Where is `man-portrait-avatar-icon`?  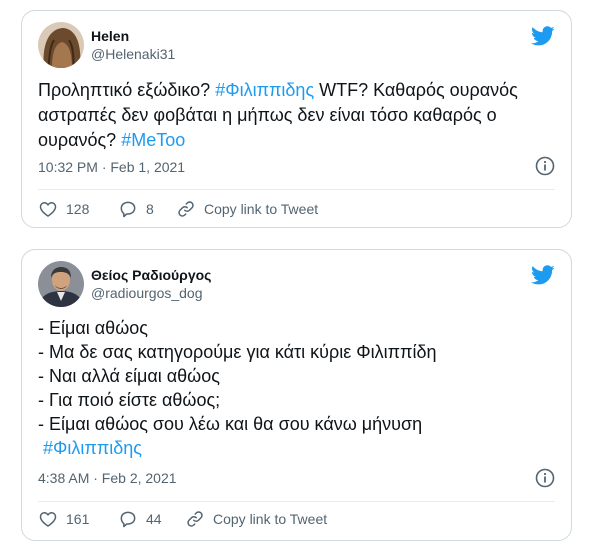
man-portrait-avatar-icon is located at coordinates (61, 284).